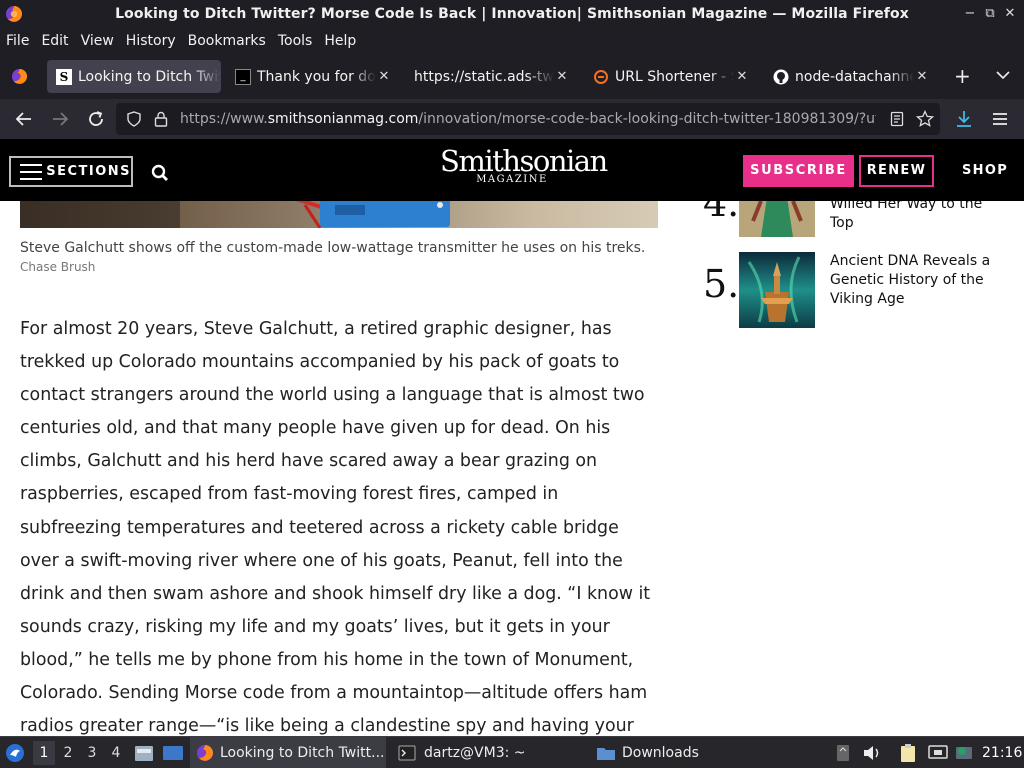 Image resolution: width=1024 pixels, height=768 pixels. What do you see at coordinates (964, 119) in the screenshot?
I see `downloads-icon` at bounding box center [964, 119].